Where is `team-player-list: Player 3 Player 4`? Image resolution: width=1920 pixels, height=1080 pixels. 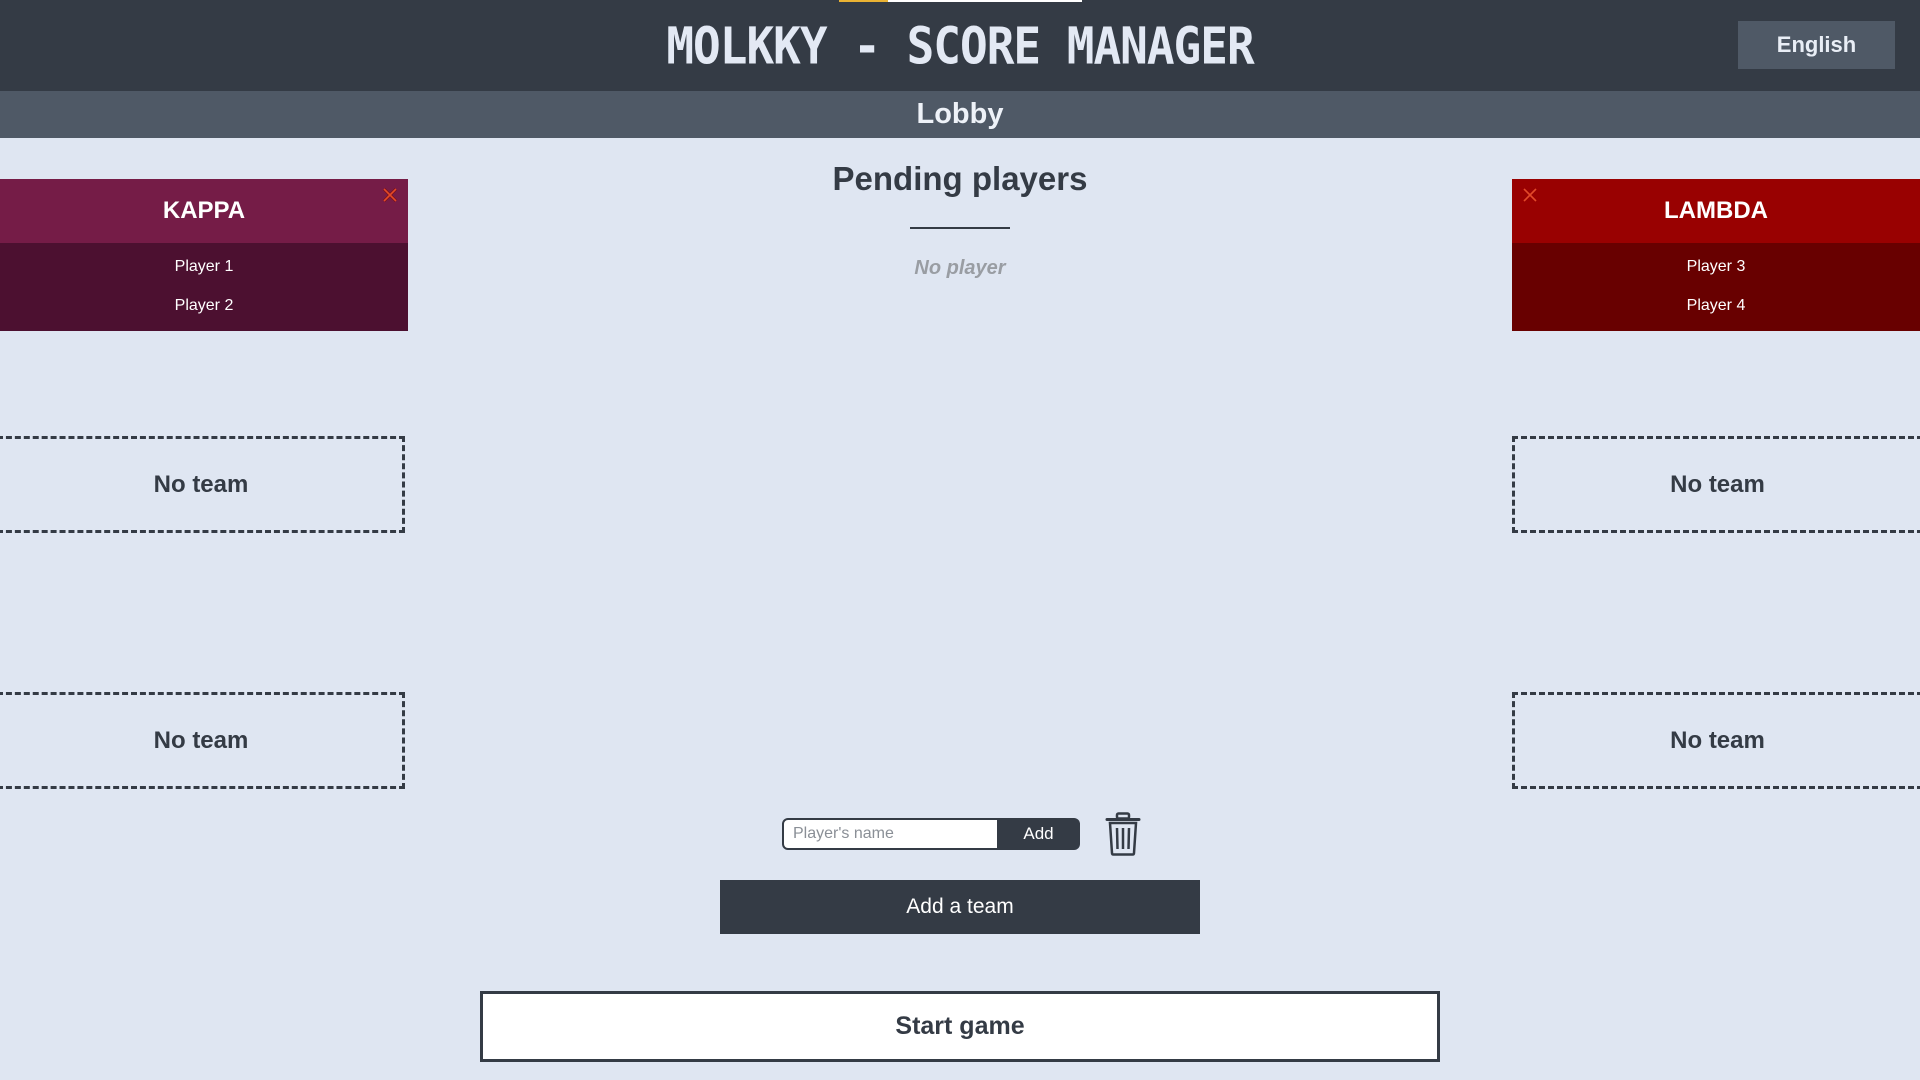 team-player-list: Player 3 Player 4 is located at coordinates (1716, 287).